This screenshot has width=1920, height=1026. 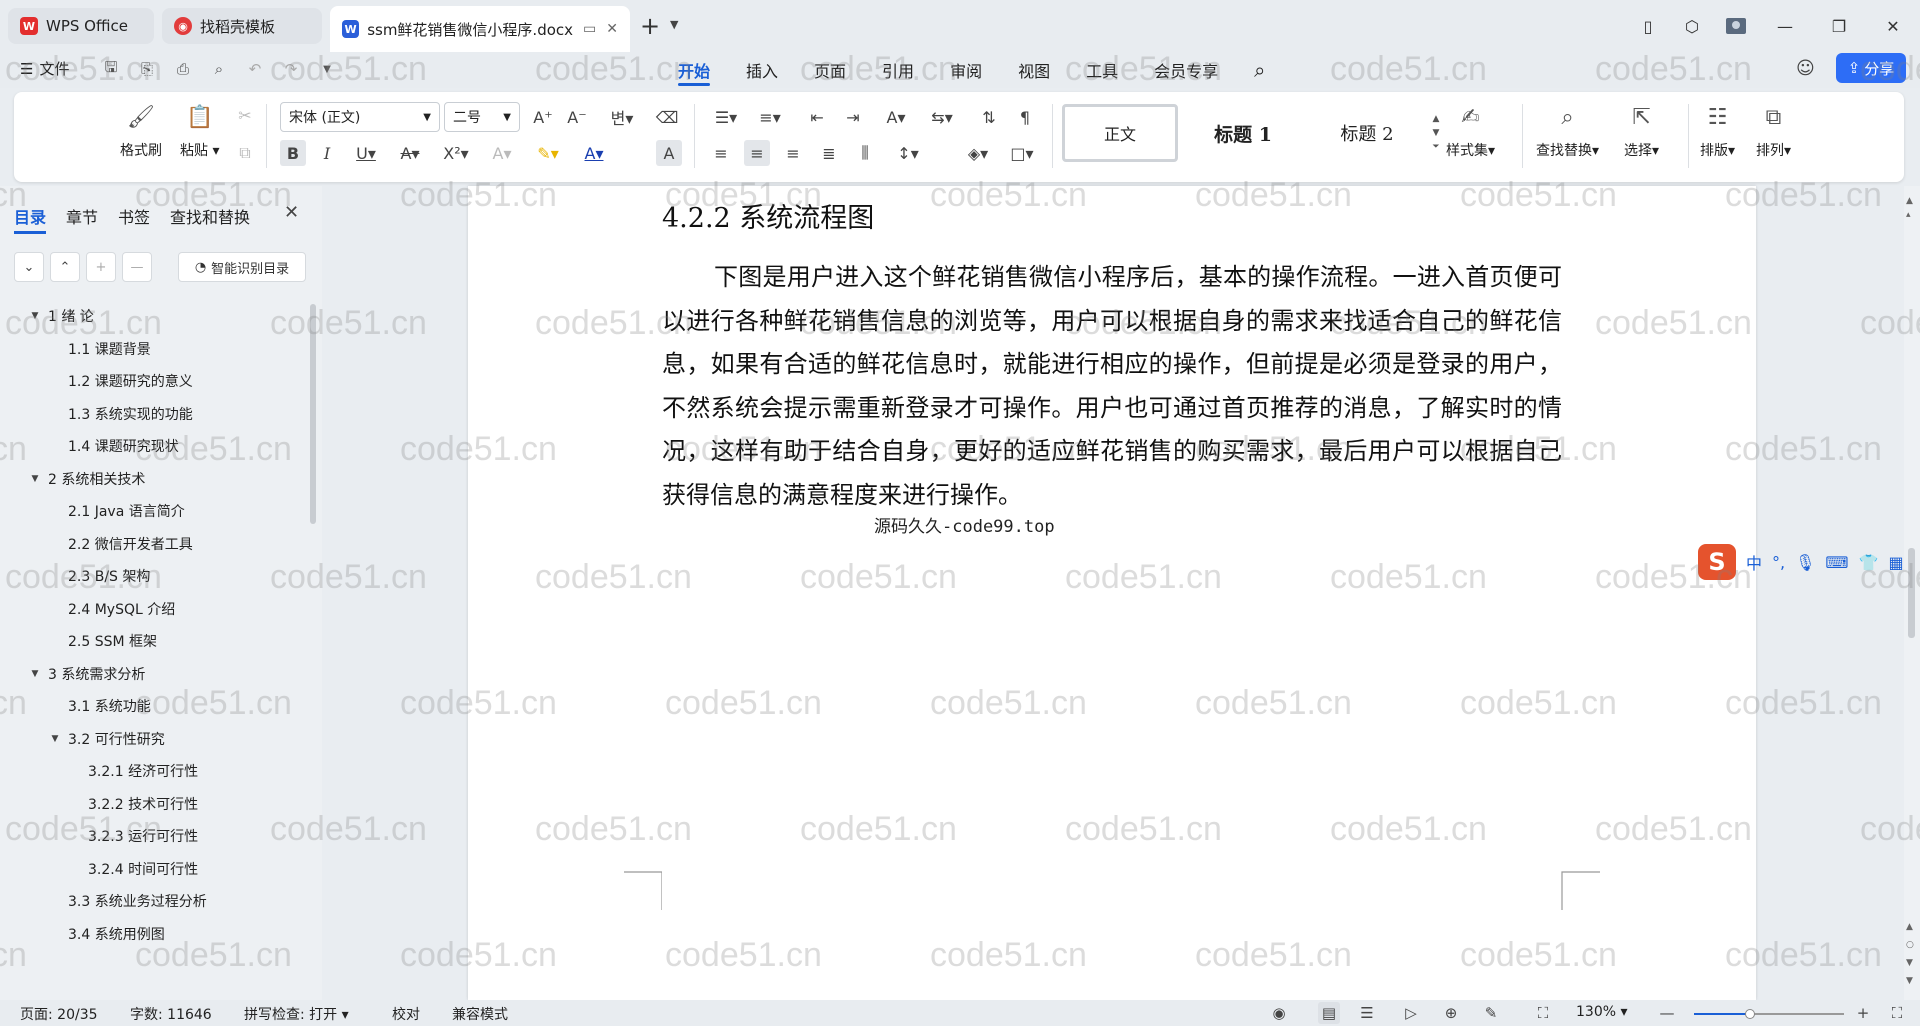 I want to click on font-size-select: 二号 ▼, so click(x=482, y=117).